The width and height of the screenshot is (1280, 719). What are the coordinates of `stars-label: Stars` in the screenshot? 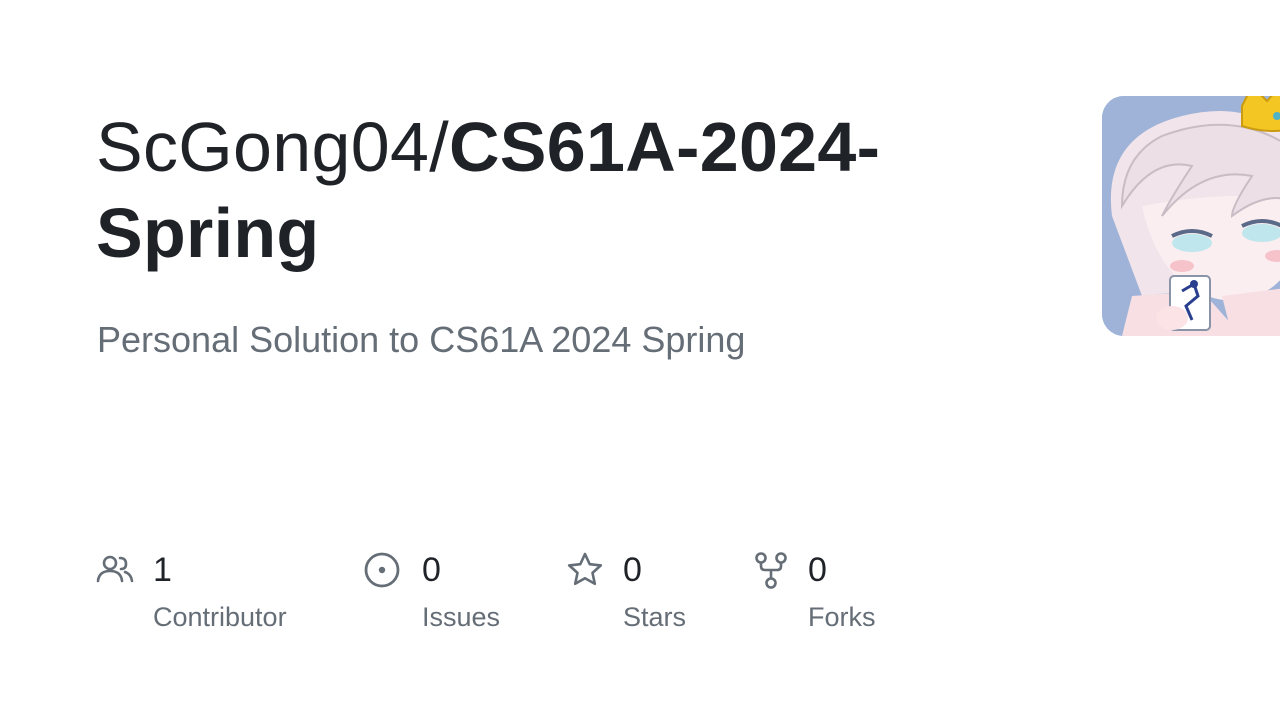 It's located at (655, 617).